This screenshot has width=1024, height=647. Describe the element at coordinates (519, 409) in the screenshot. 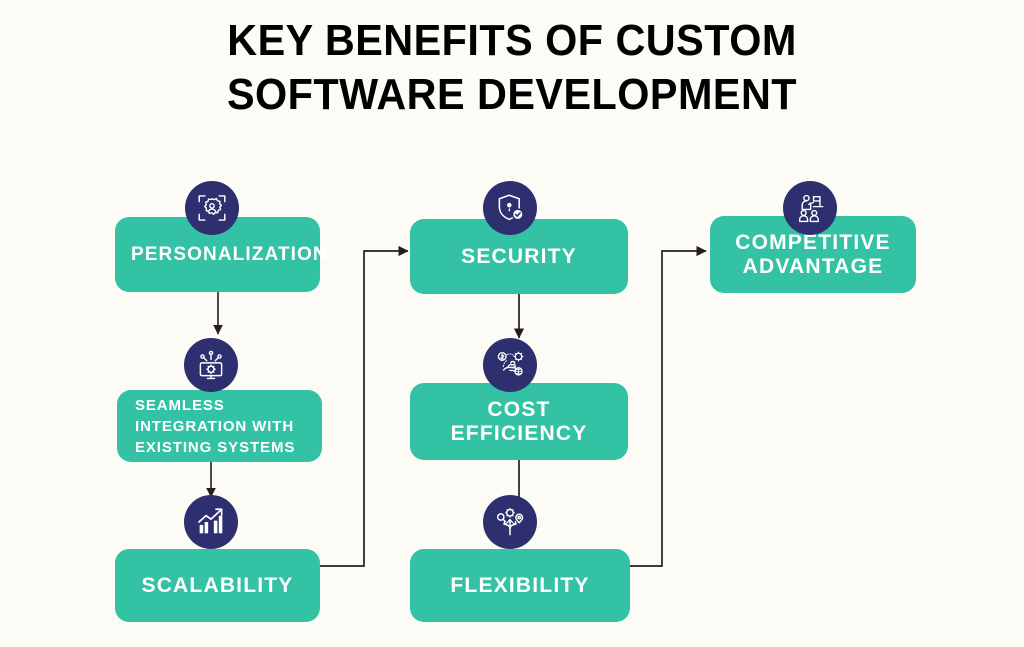

I see `node-label-line-1: COST` at that location.